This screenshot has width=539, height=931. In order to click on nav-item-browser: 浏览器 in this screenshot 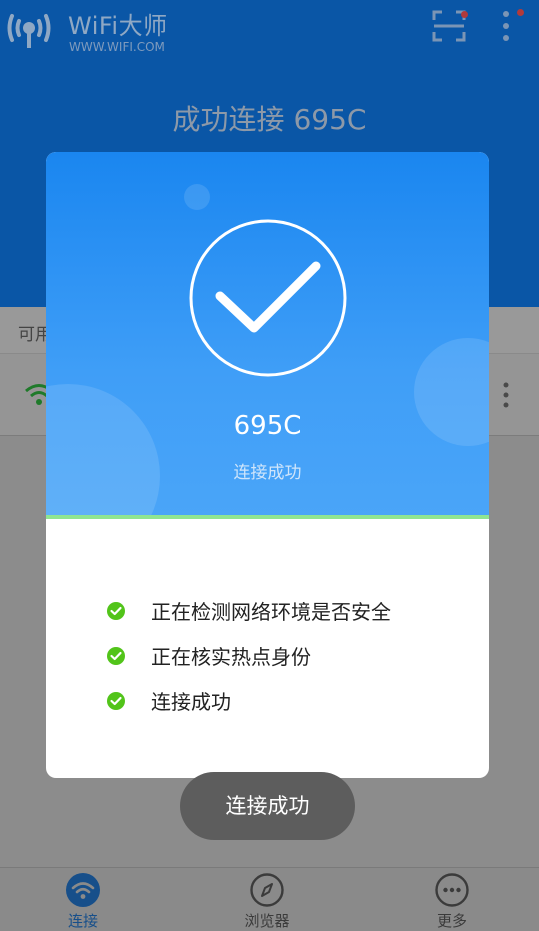, I will do `click(267, 901)`.